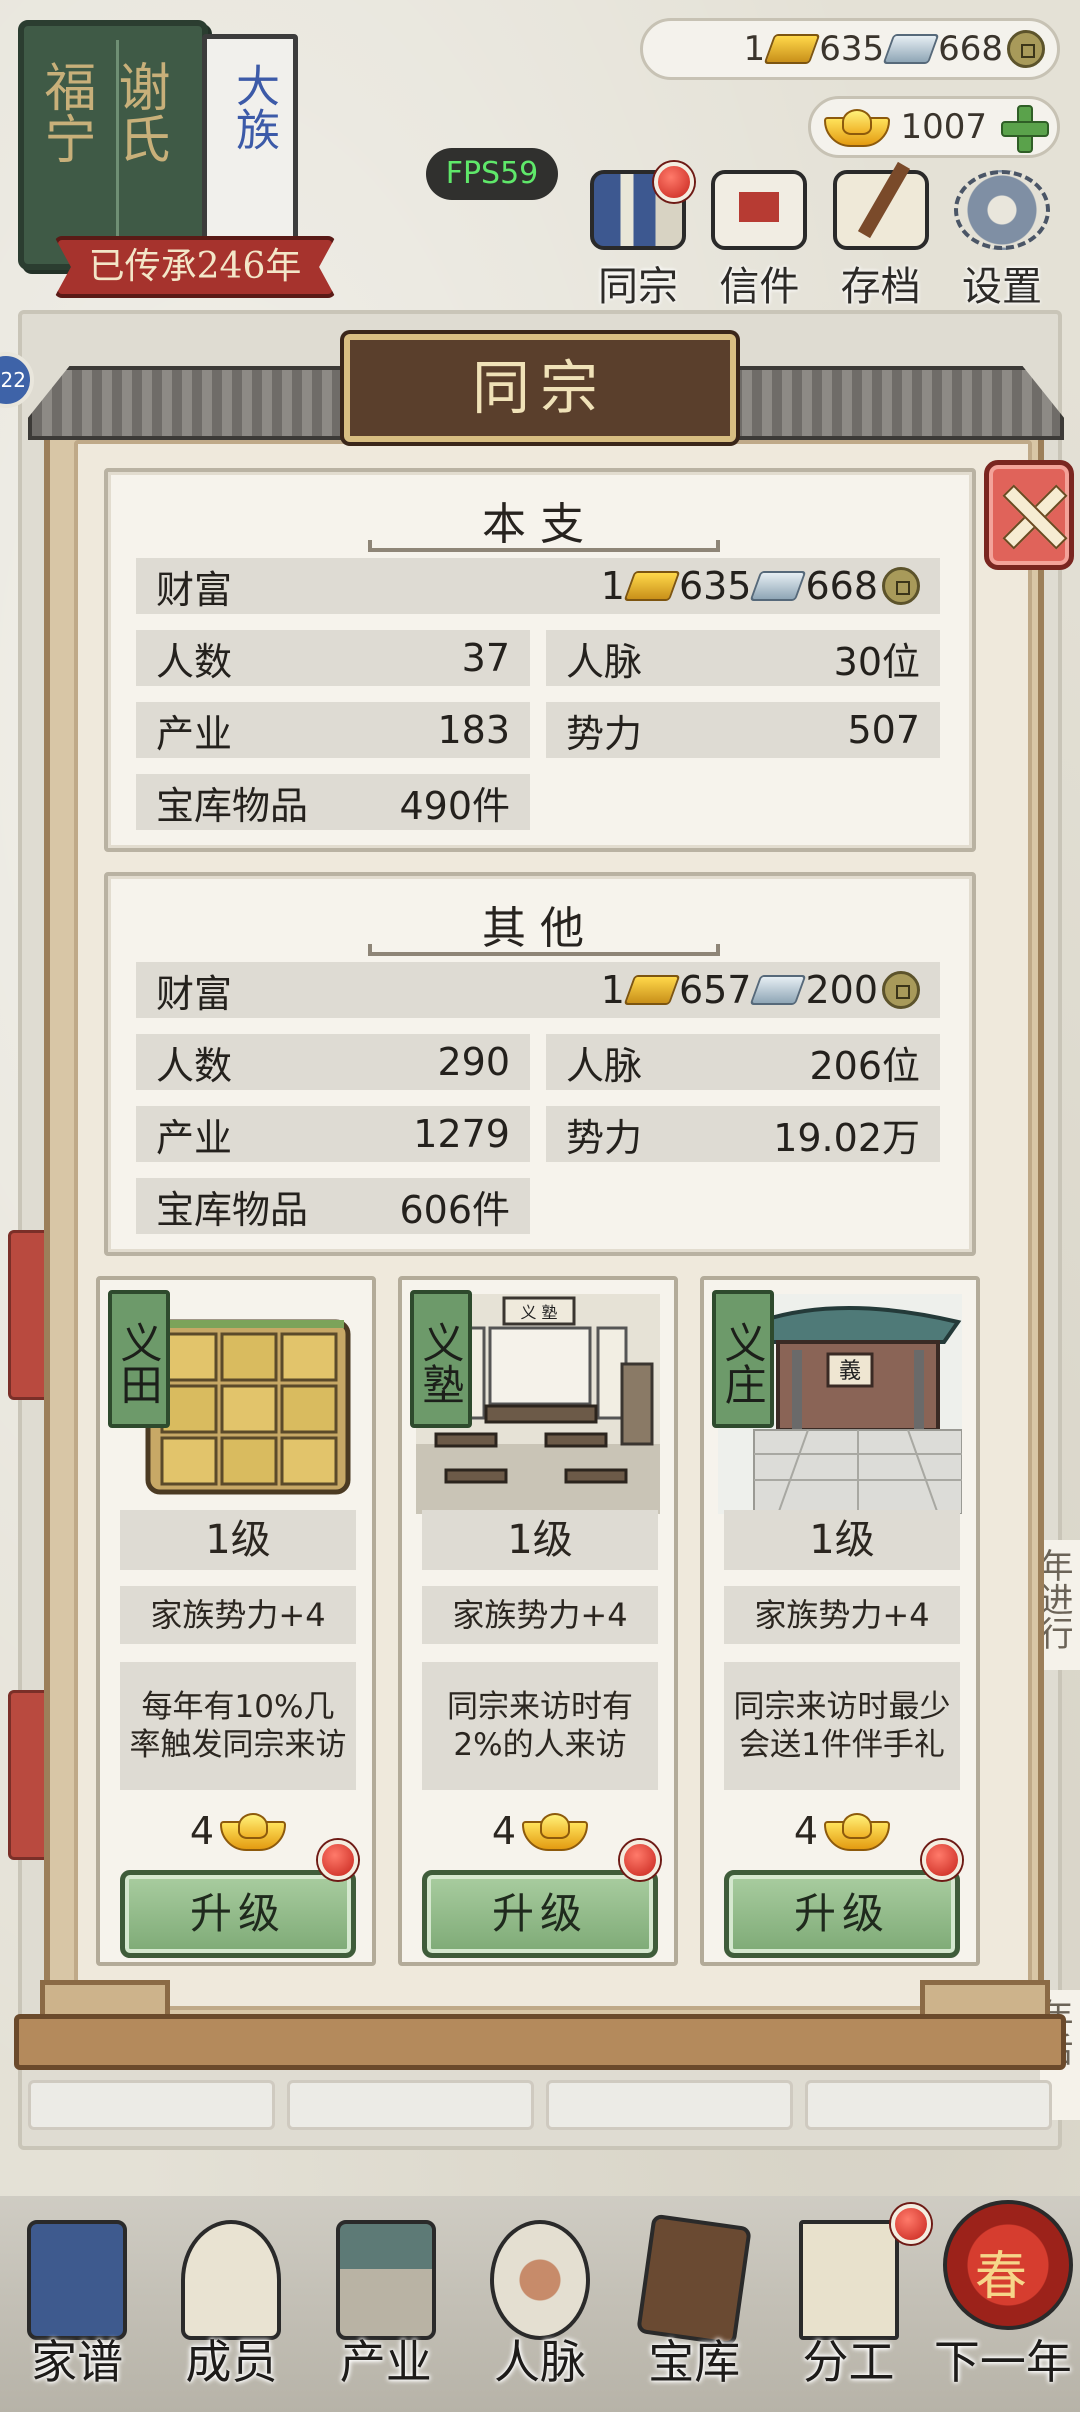 The image size is (1080, 2412). What do you see at coordinates (848, 2280) in the screenshot?
I see `scroll-icon` at bounding box center [848, 2280].